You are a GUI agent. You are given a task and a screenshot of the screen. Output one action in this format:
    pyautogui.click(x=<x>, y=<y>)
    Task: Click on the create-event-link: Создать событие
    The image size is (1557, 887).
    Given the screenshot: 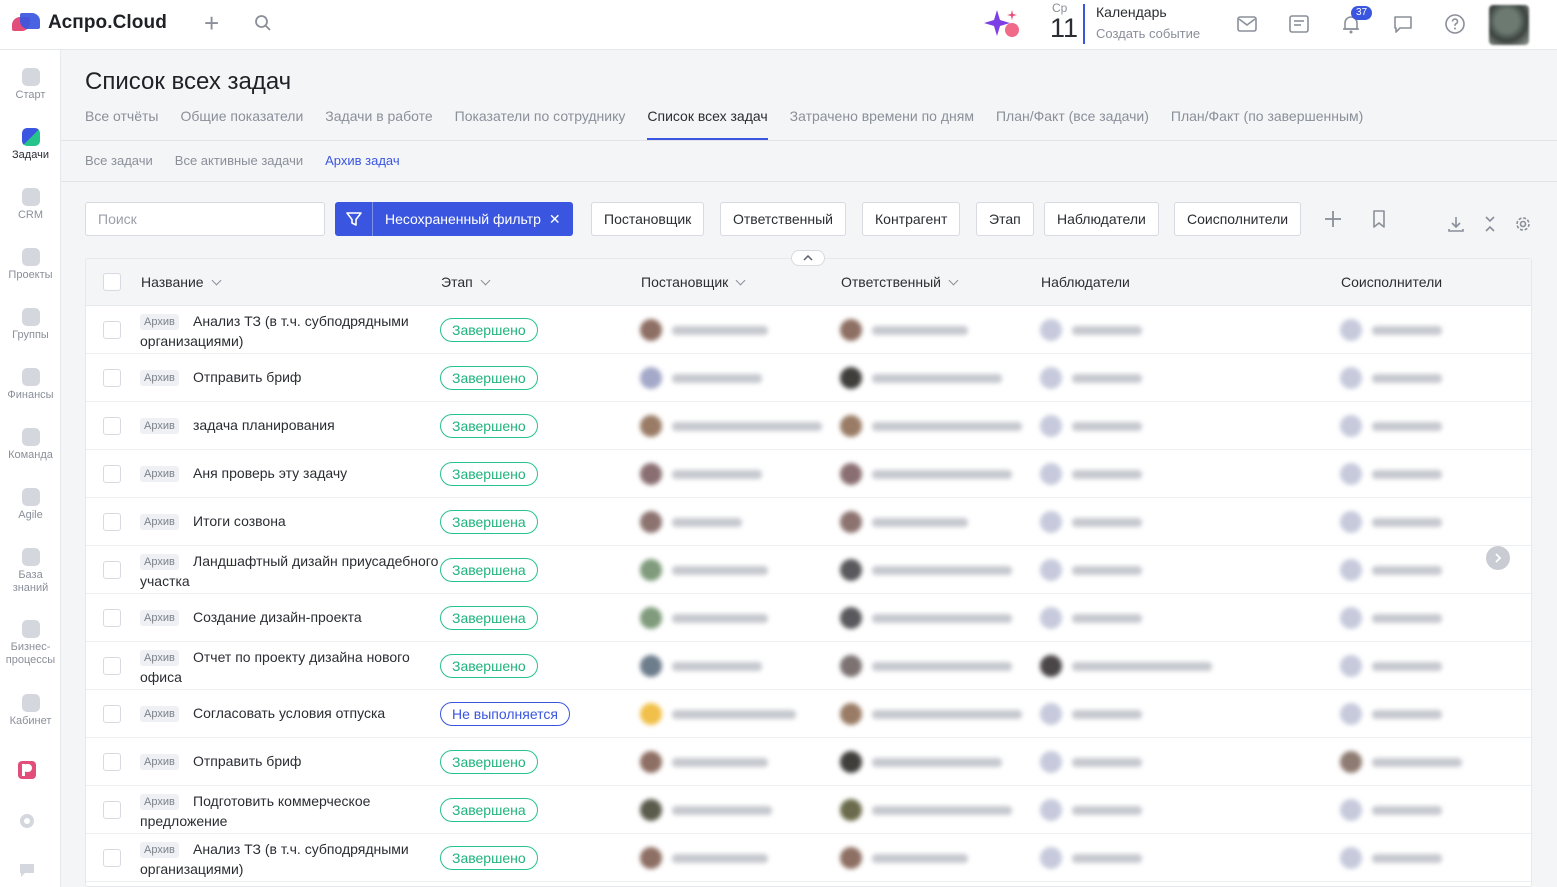 What is the action you would take?
    pyautogui.click(x=1148, y=33)
    